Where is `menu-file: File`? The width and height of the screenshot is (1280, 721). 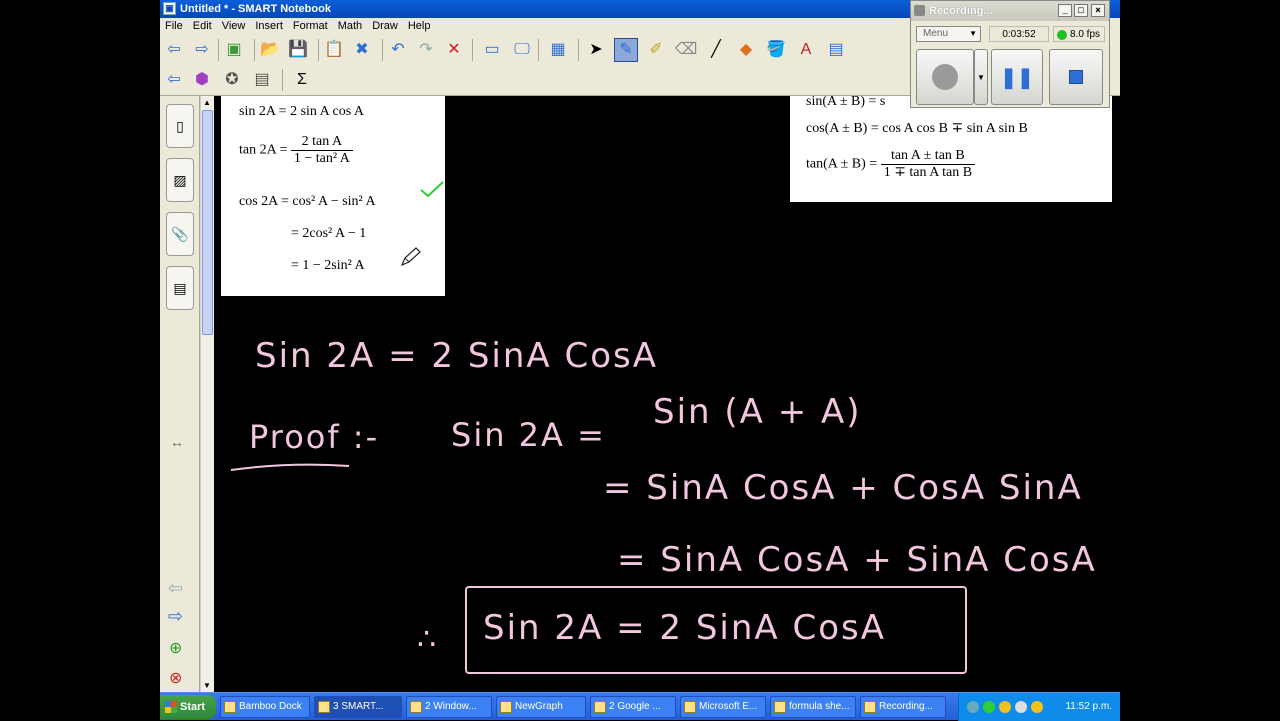 menu-file: File is located at coordinates (174, 26).